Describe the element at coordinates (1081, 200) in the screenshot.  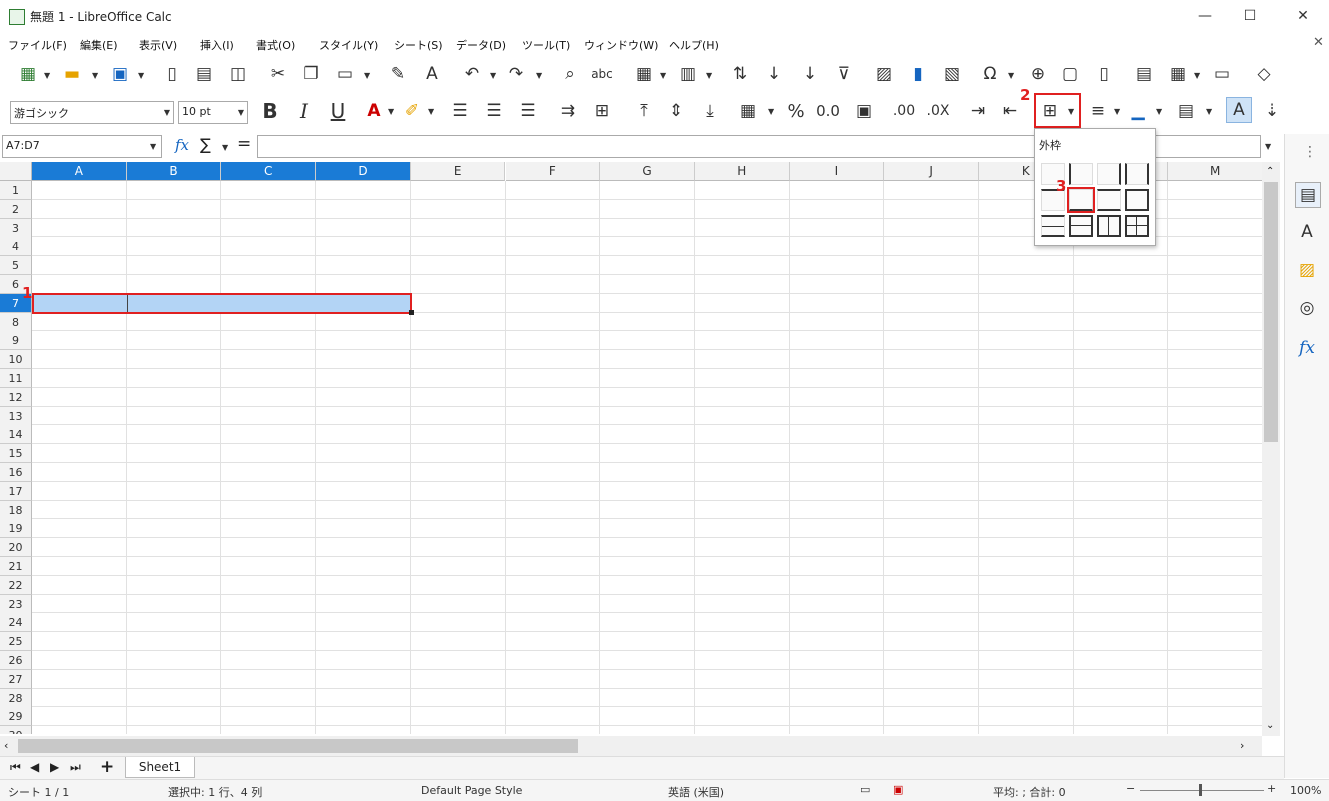
I see `border-bottom-option` at that location.